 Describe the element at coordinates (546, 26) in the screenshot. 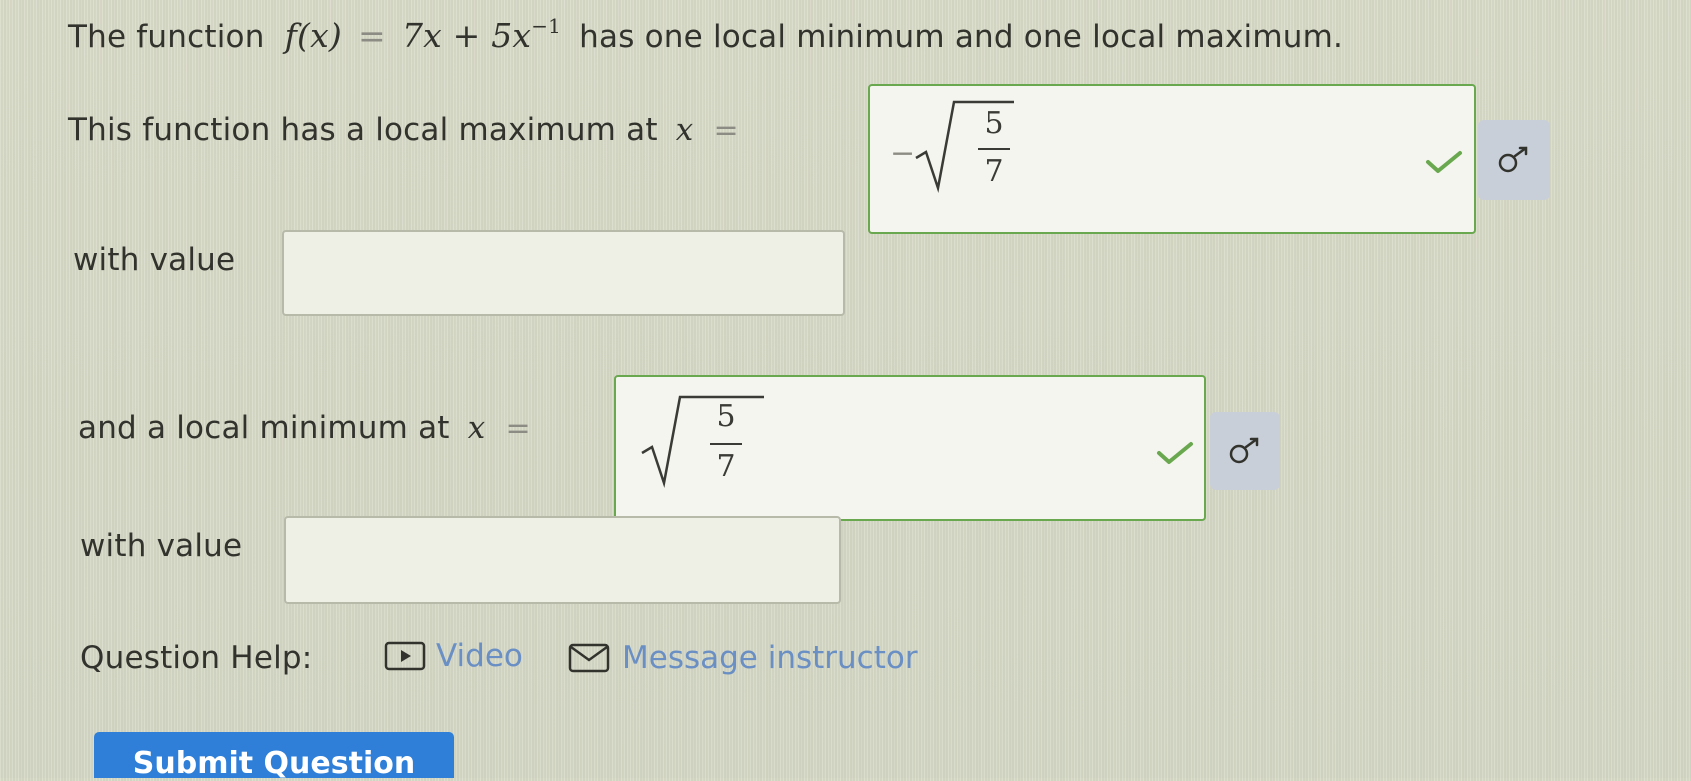

I see `function-exponent: −1` at that location.